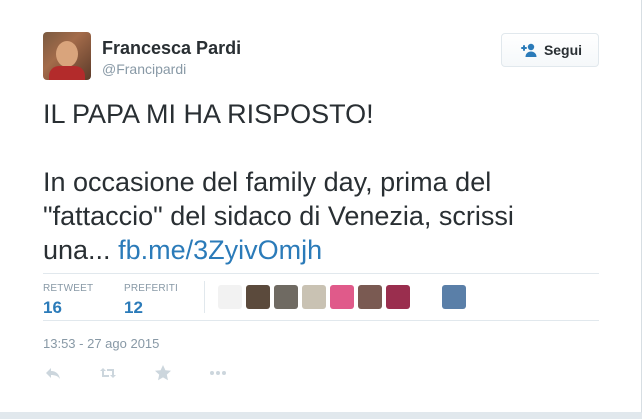 Image resolution: width=642 pixels, height=419 pixels. Describe the element at coordinates (204, 297) in the screenshot. I see `stats-separator` at that location.